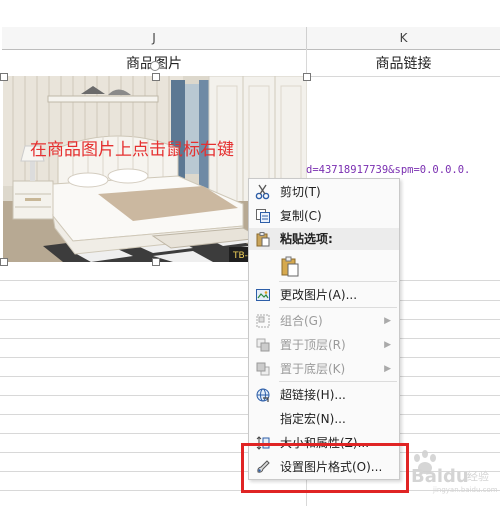 This screenshot has height=506, width=500. Describe the element at coordinates (403, 64) in the screenshot. I see `cell-product-link-header: 商品链接` at that location.